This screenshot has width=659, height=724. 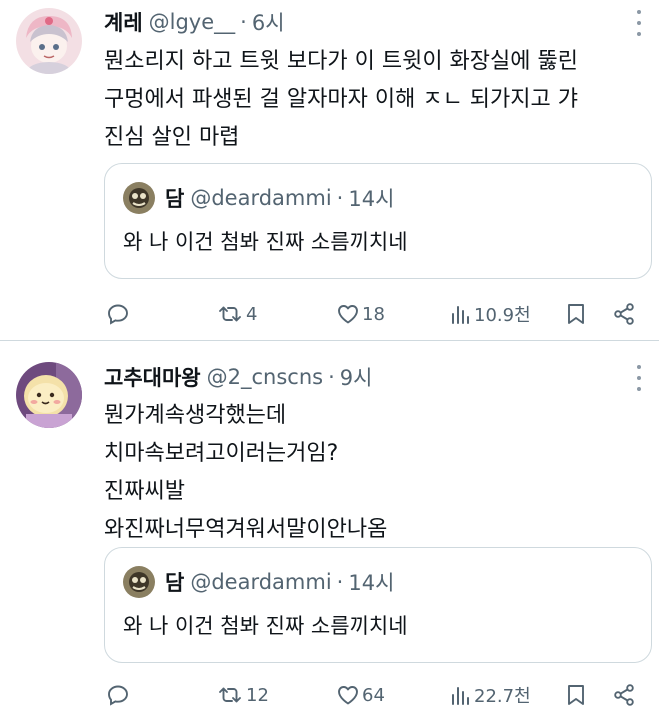 What do you see at coordinates (192, 22) in the screenshot?
I see `author-handle: @lgye__` at bounding box center [192, 22].